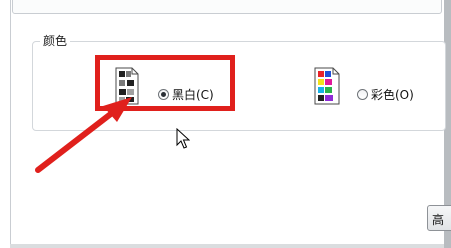  Describe the element at coordinates (83, 135) in the screenshot. I see `annotation-arrow` at that location.